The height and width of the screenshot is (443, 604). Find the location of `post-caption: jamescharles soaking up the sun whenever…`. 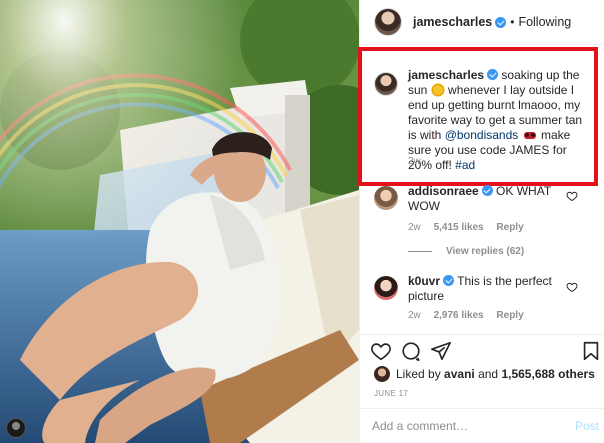

post-caption: jamescharles soaking up the sun whenever… is located at coordinates (501, 120).